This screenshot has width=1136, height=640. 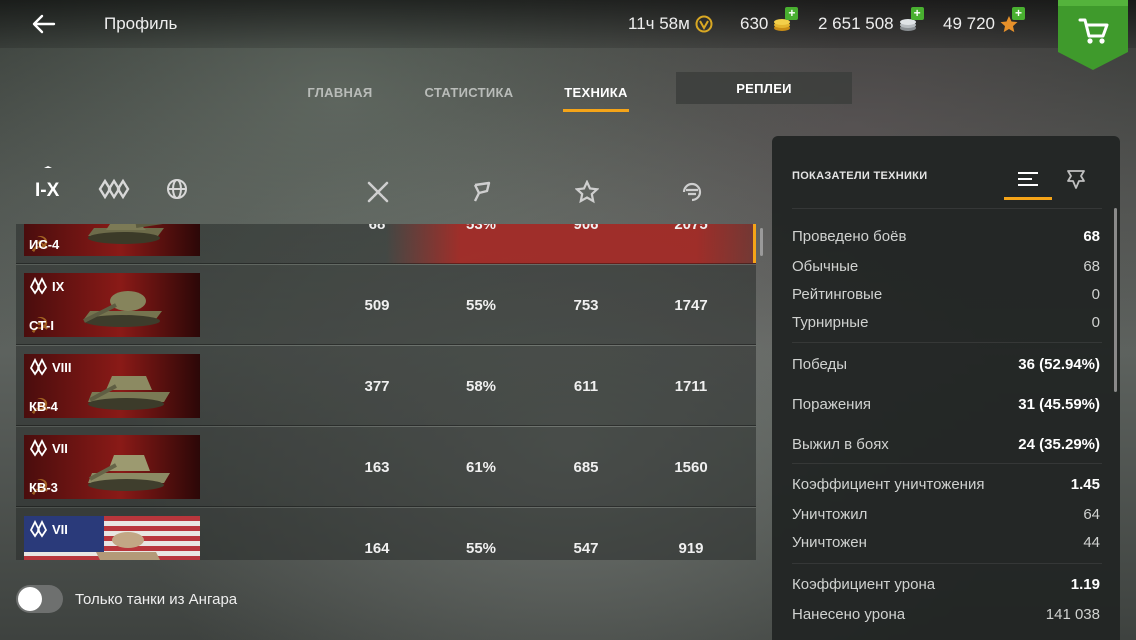 I want to click on panel-title: ПОКАЗАТЕЛИ ТЕХНИКИ, so click(x=860, y=176).